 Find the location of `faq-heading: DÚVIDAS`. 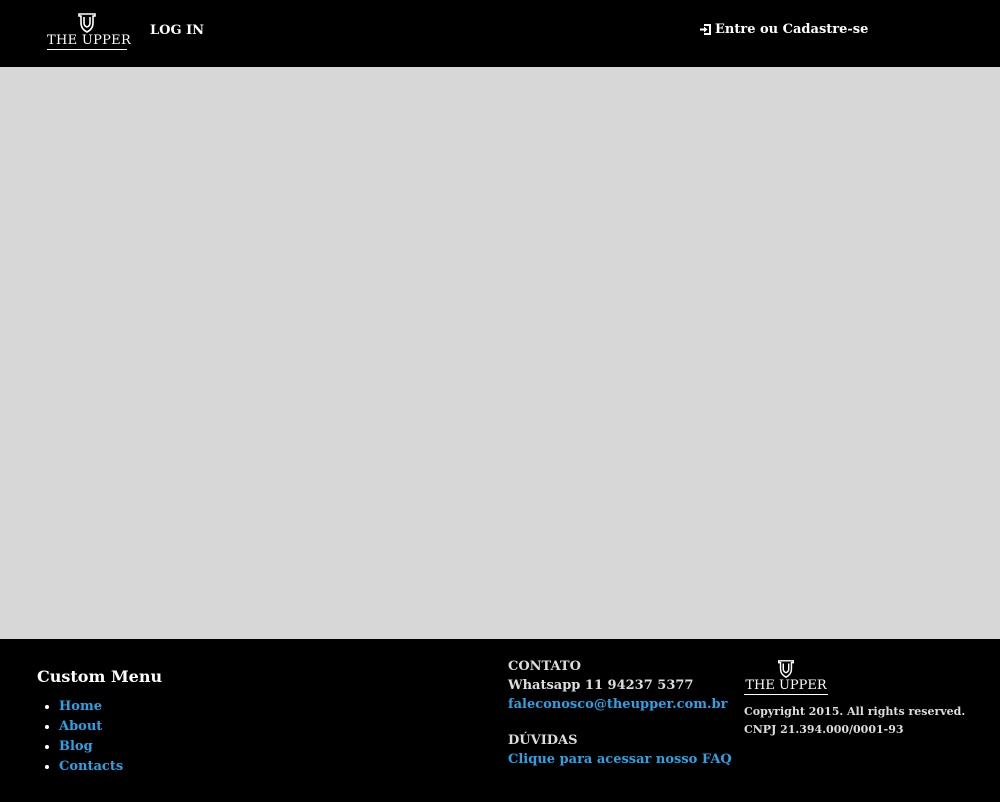

faq-heading: DÚVIDAS is located at coordinates (543, 740).